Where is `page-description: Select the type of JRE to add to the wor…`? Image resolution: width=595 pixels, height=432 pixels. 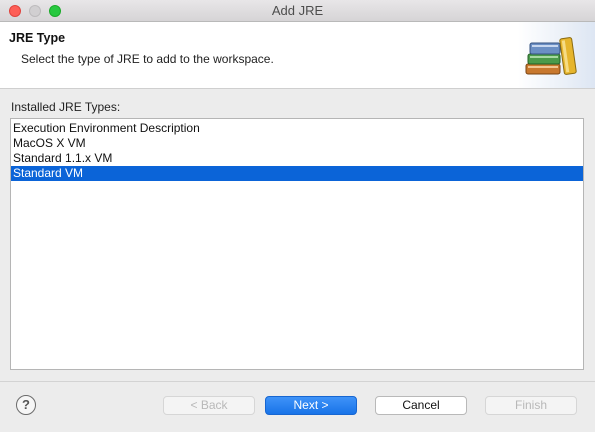
page-description: Select the type of JRE to add to the wor… is located at coordinates (147, 59).